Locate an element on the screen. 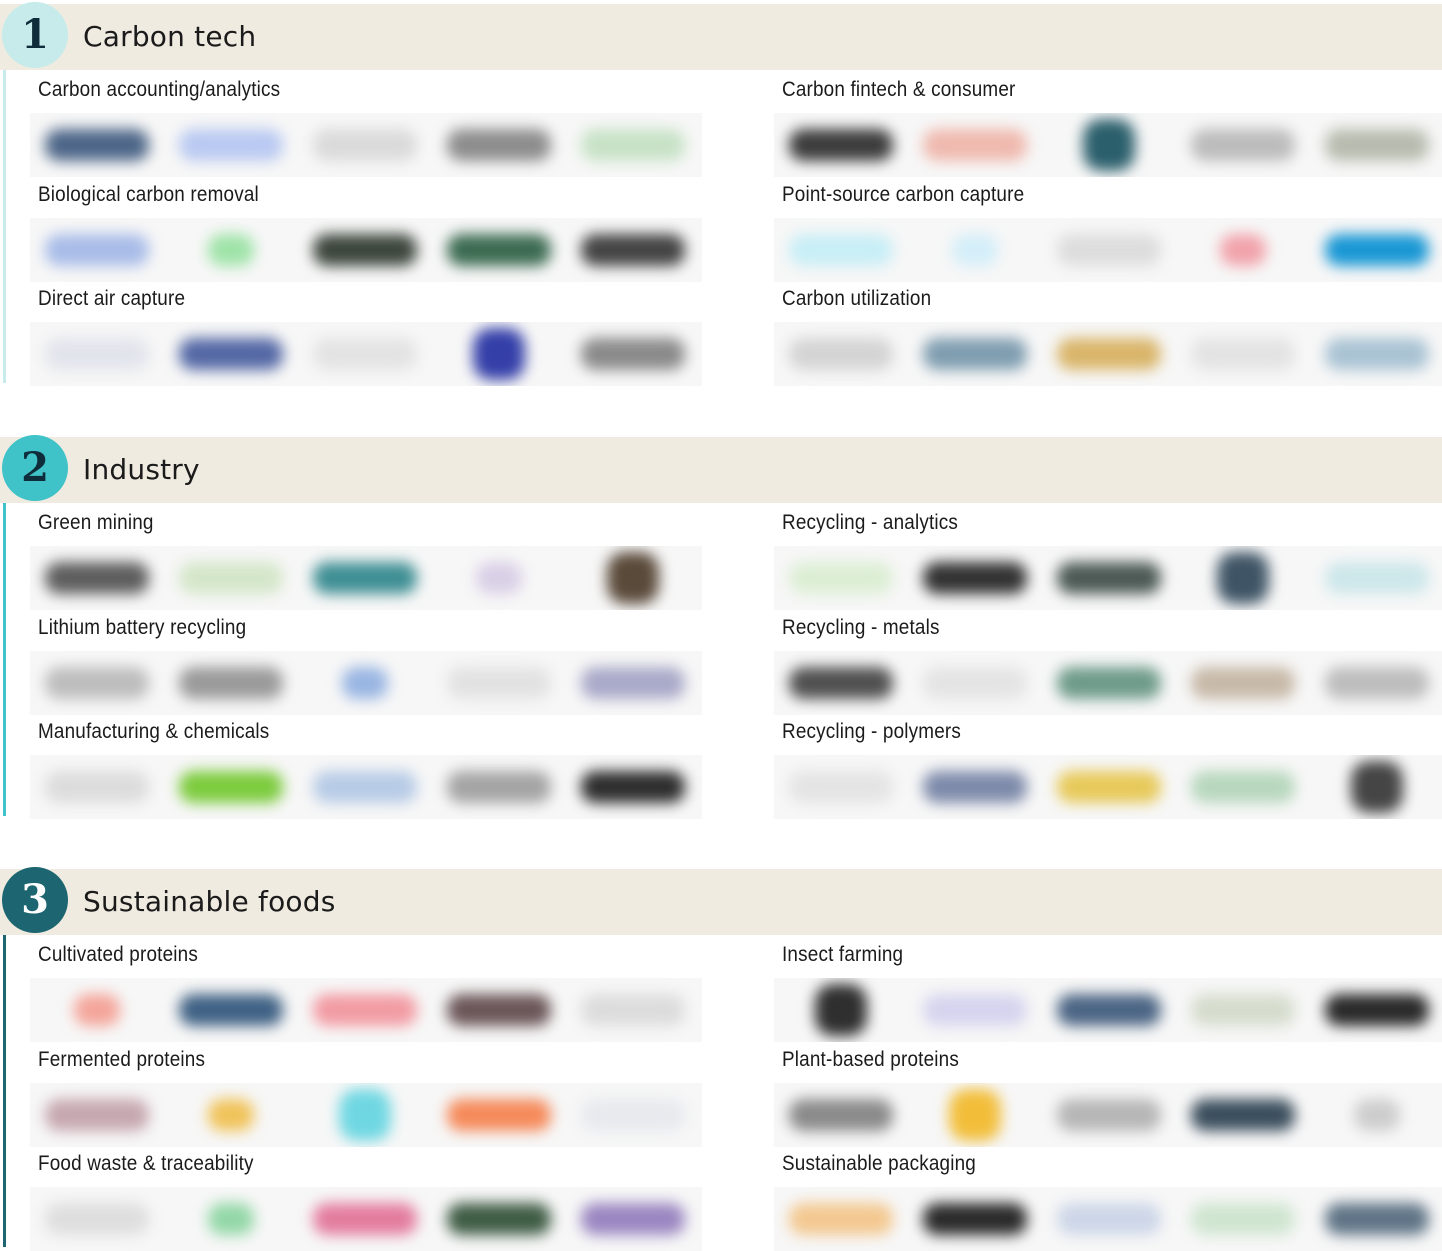  category-label: Green mining is located at coordinates (96, 522).